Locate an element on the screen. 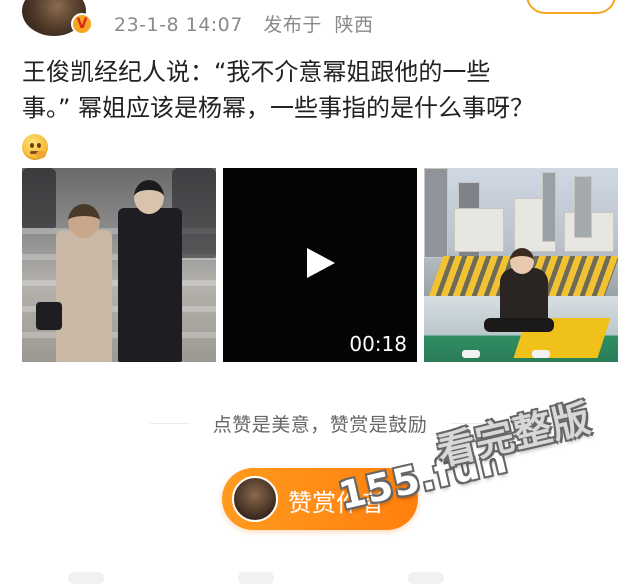 Image resolution: width=640 pixels, height=584 pixels. media-video: 00:18 is located at coordinates (320, 265).